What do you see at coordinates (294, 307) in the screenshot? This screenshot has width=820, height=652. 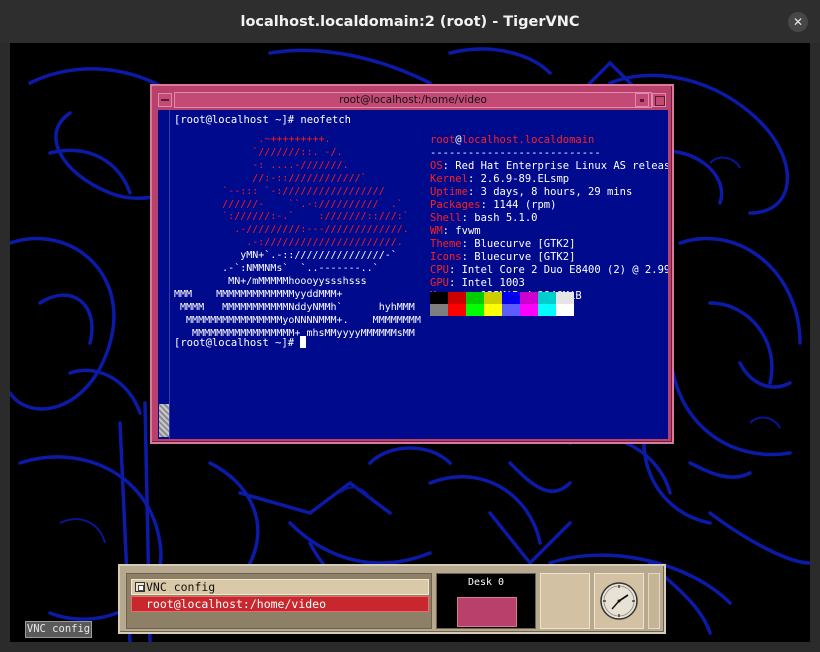 I see `logo-line: MMMM MMMMMMMMMMMNddyNMMh` hyhMMM` at bounding box center [294, 307].